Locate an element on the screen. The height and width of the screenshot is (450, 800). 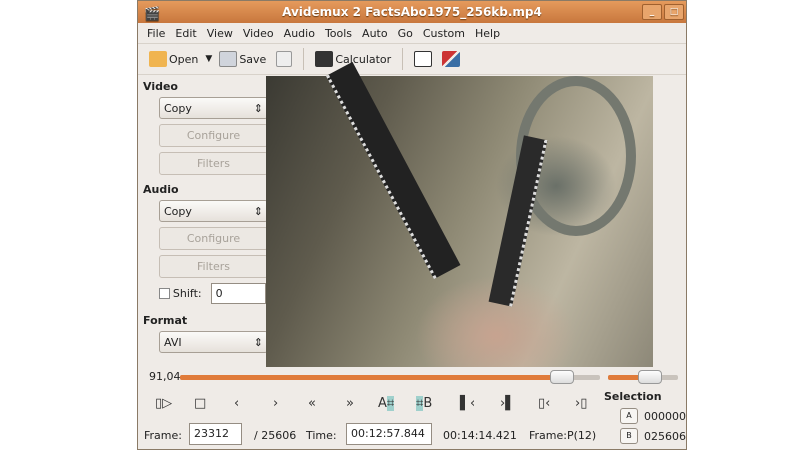
audio-codec-value: Copy is located at coordinates (178, 211).